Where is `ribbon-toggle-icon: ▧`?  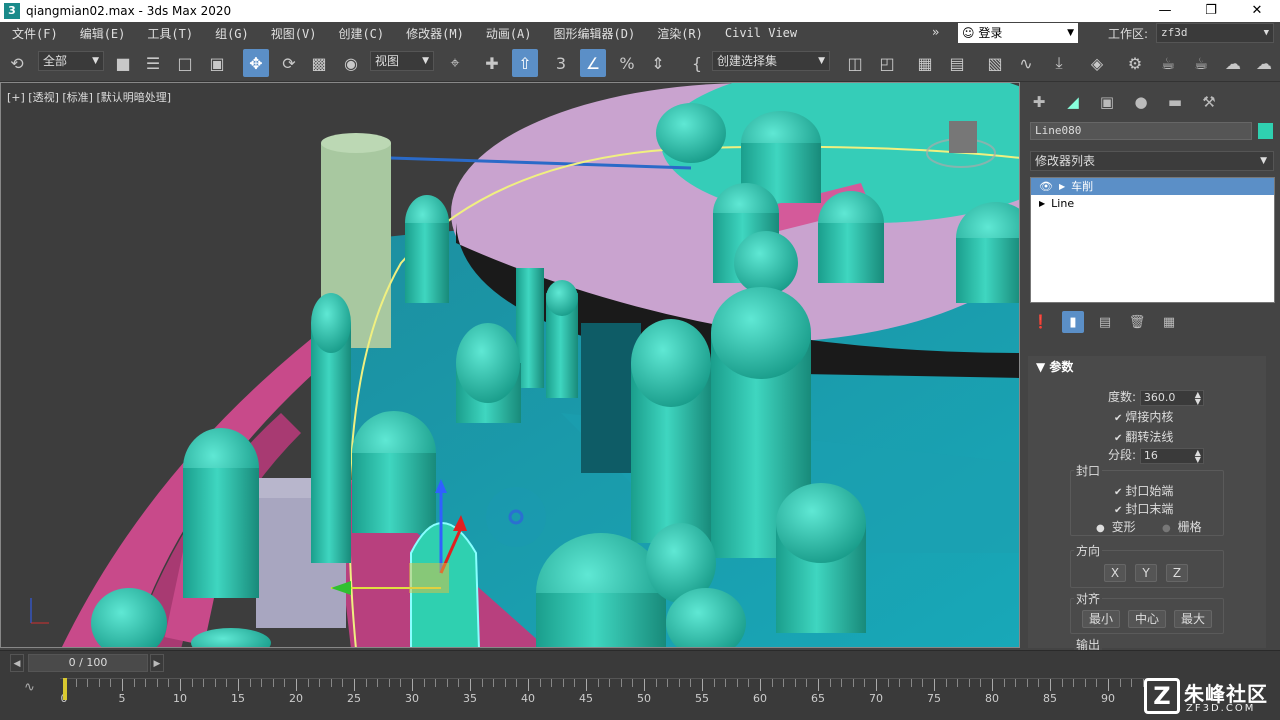
ribbon-toggle-icon: ▧ is located at coordinates (995, 63).